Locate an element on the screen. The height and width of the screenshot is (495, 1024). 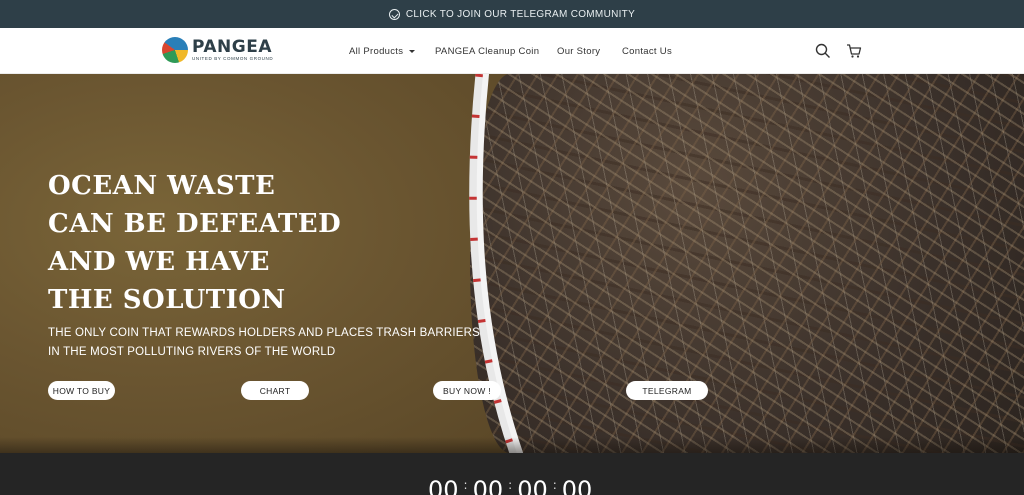
nav-contact-us: Contact Us is located at coordinates (647, 51).